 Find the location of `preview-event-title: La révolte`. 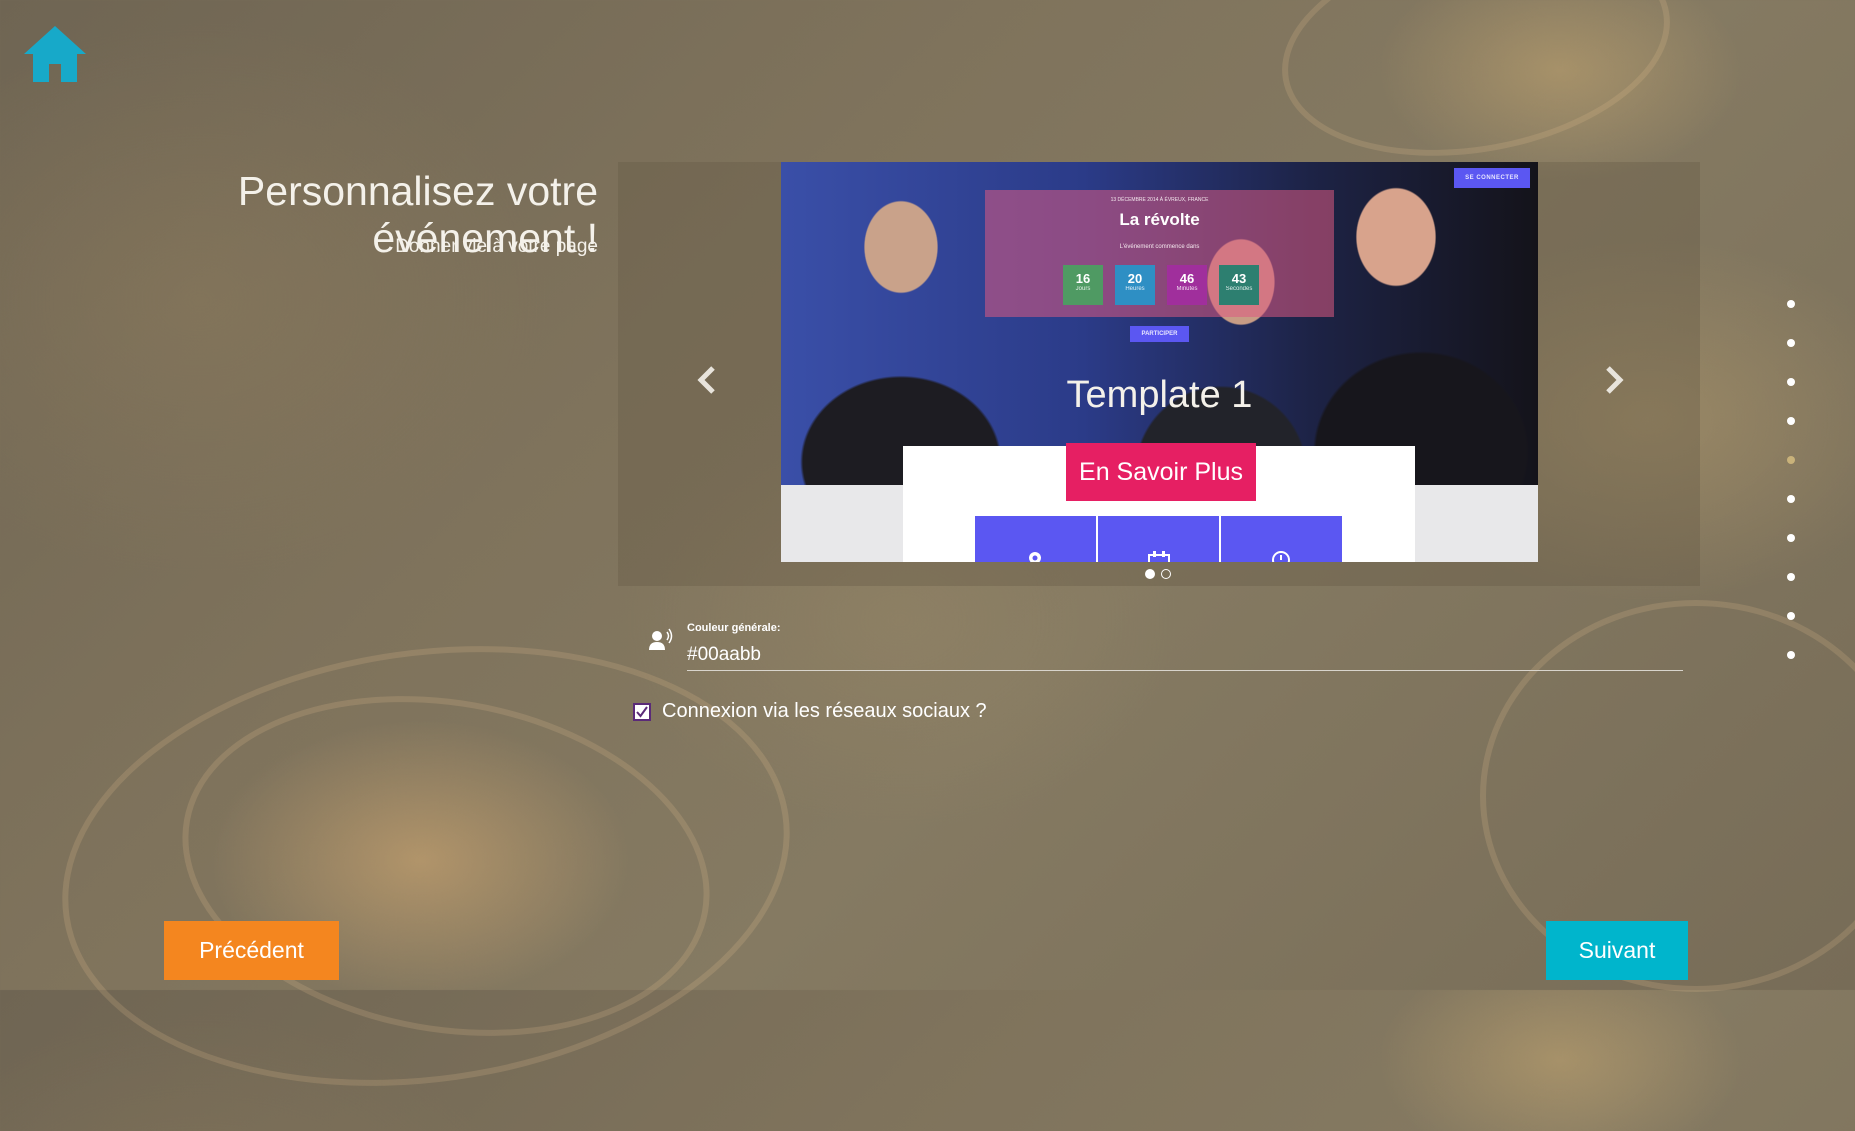

preview-event-title: La révolte is located at coordinates (1159, 219).